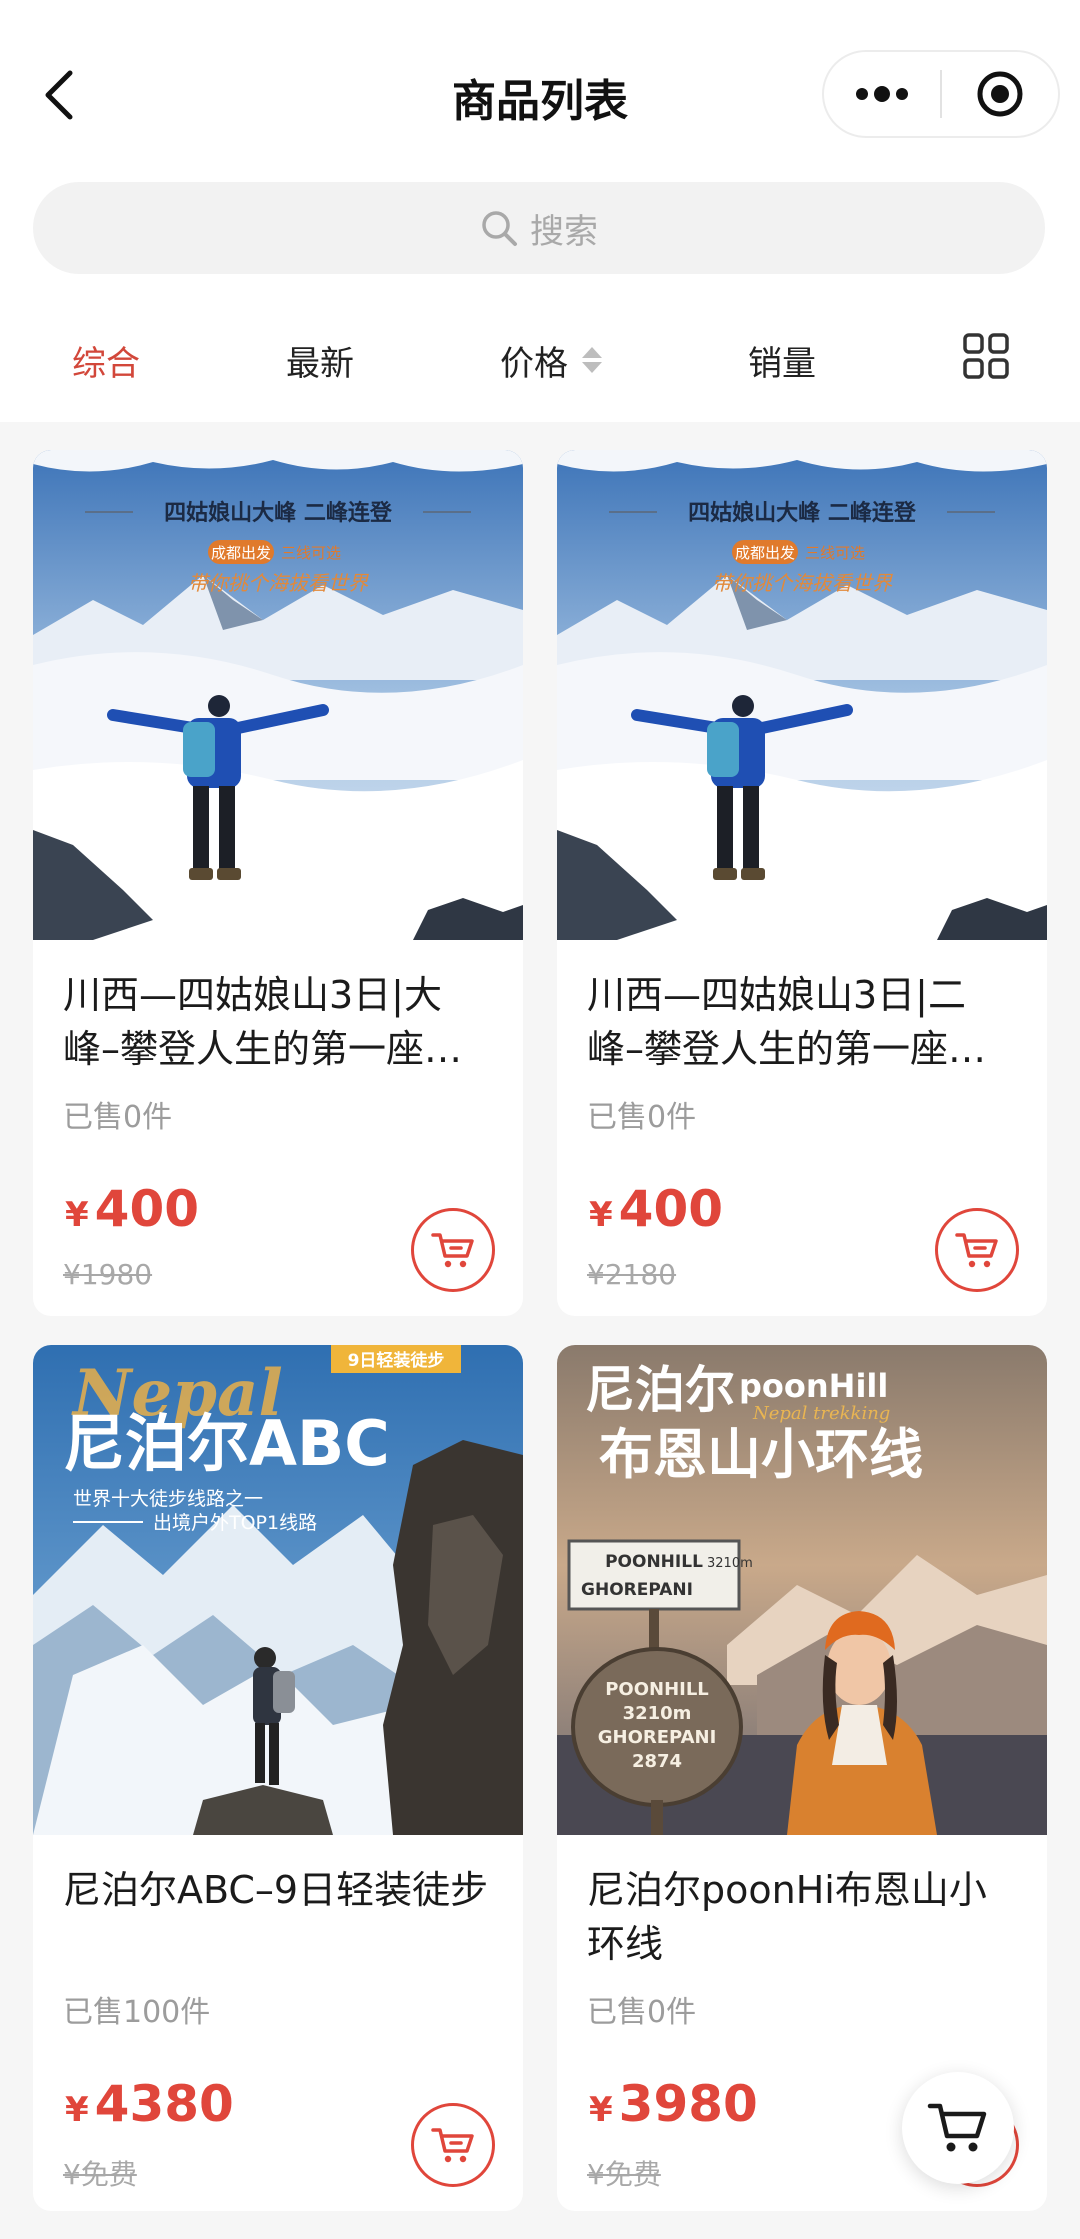 The height and width of the screenshot is (2239, 1080). Describe the element at coordinates (592, 360) in the screenshot. I see `sort-arrows-icon` at that location.